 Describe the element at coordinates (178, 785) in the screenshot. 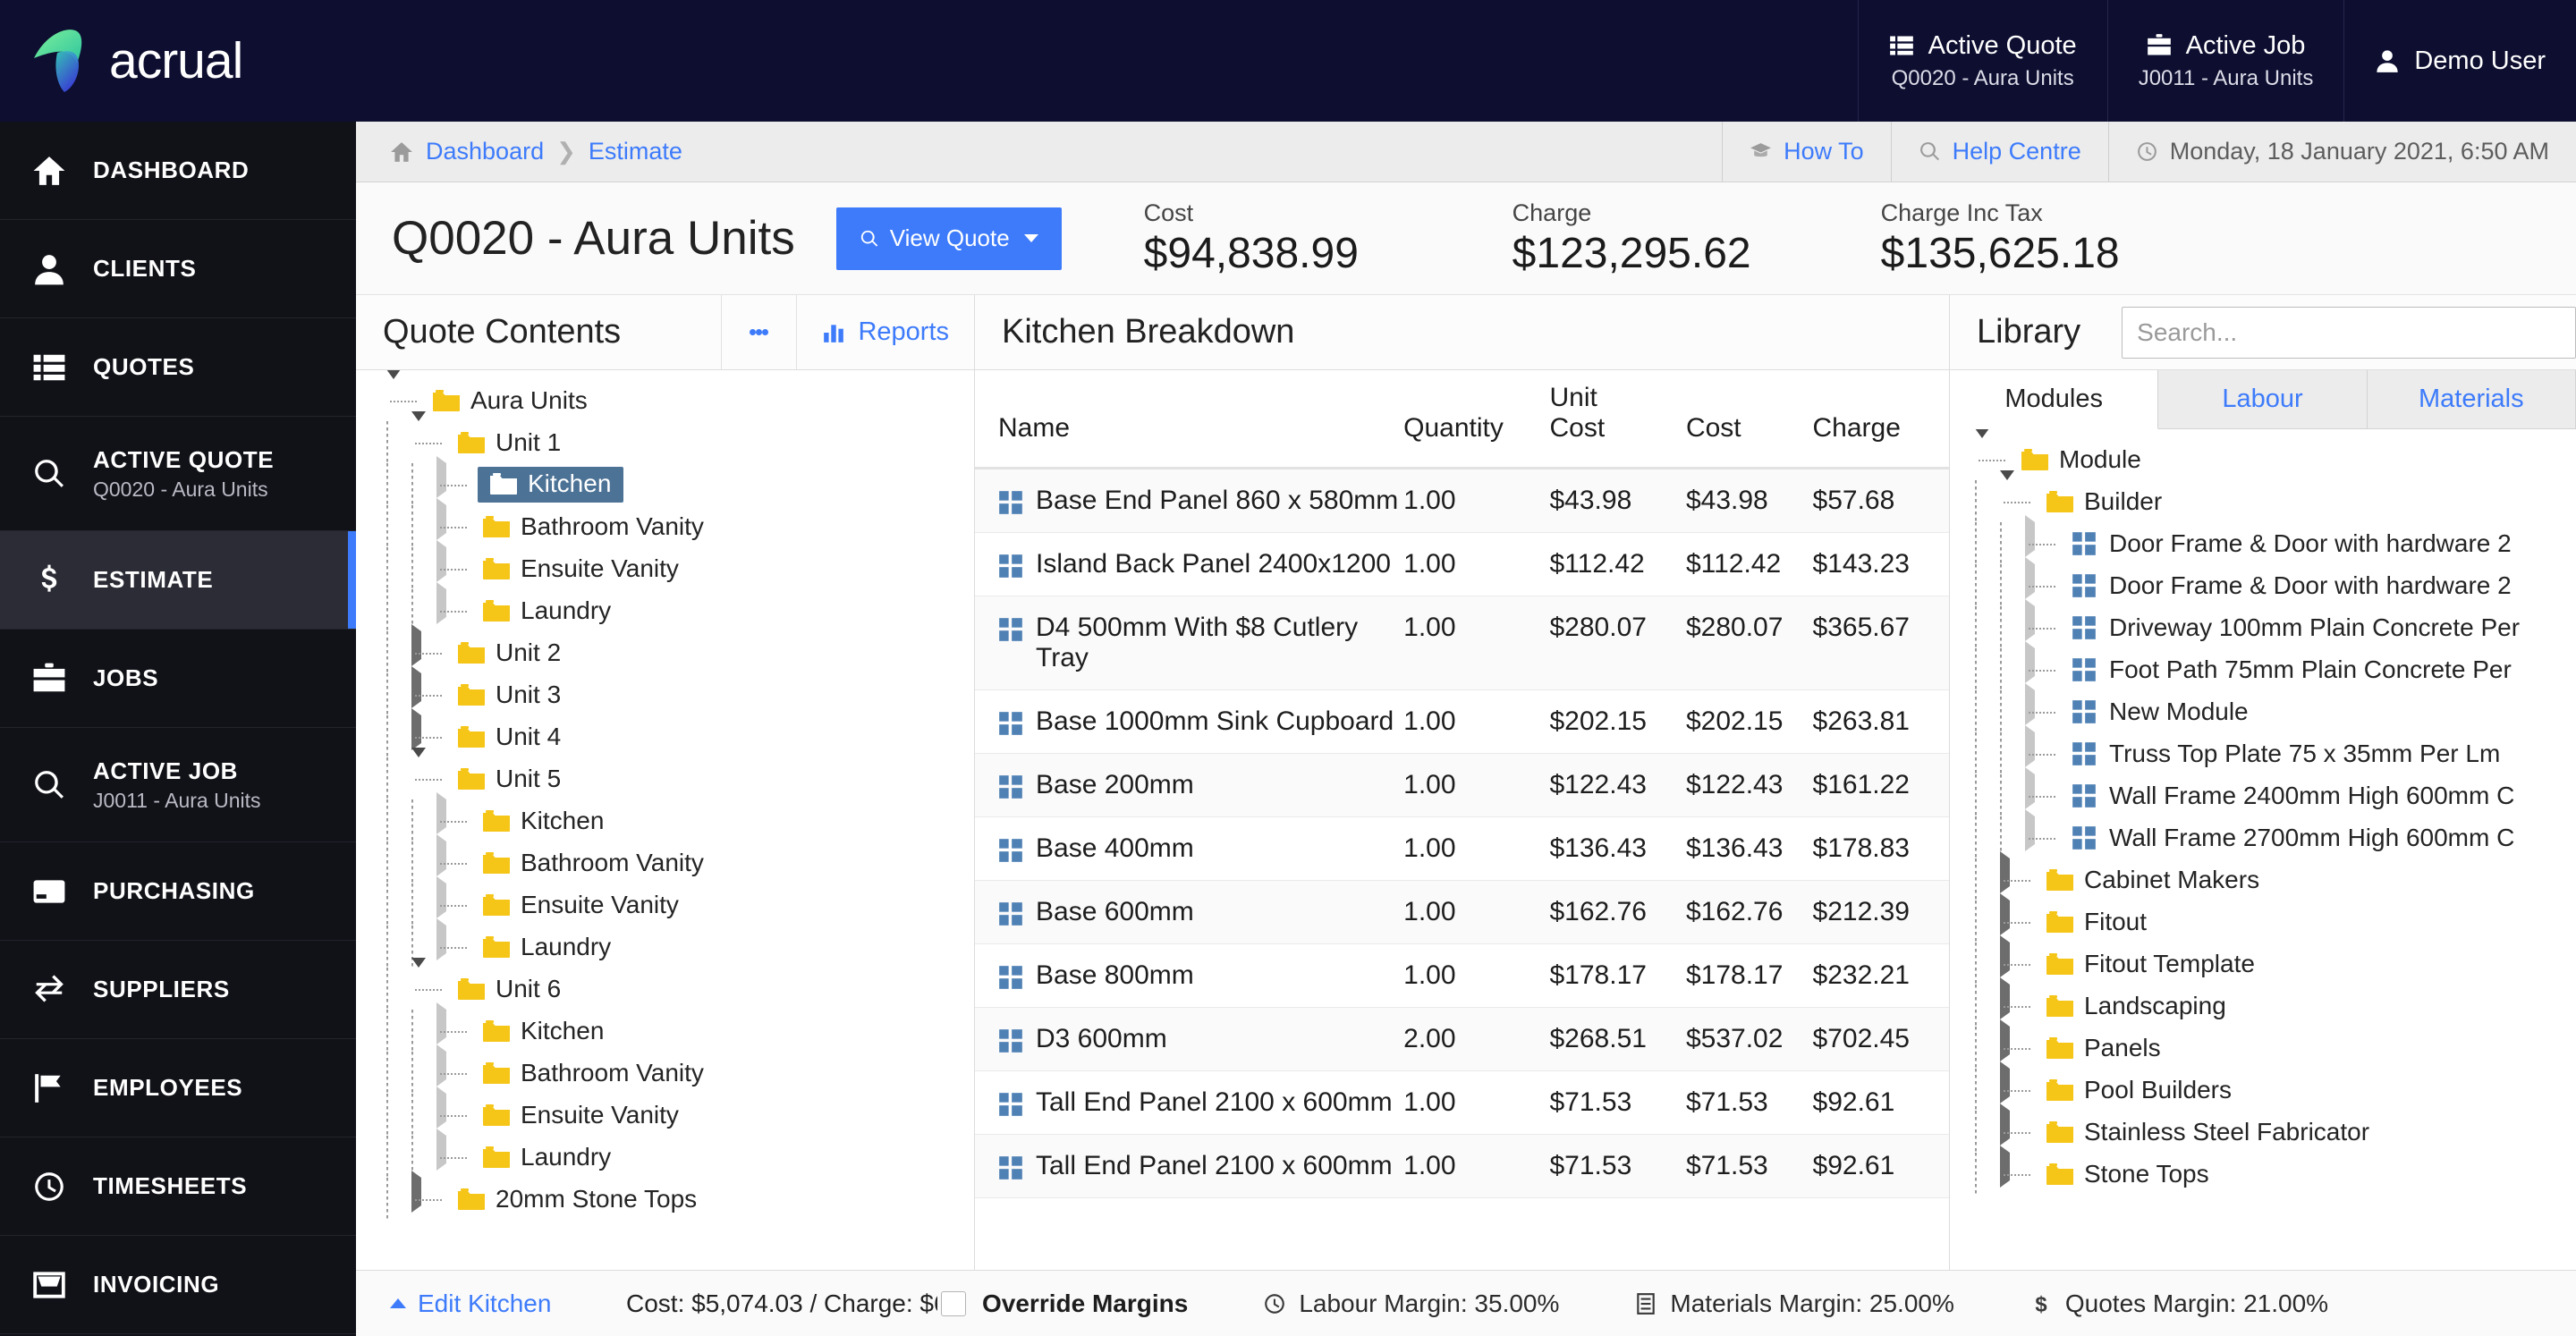

I see `sidebar-item-active-job: ACTIVE JOB J0011 - Aura Units` at that location.